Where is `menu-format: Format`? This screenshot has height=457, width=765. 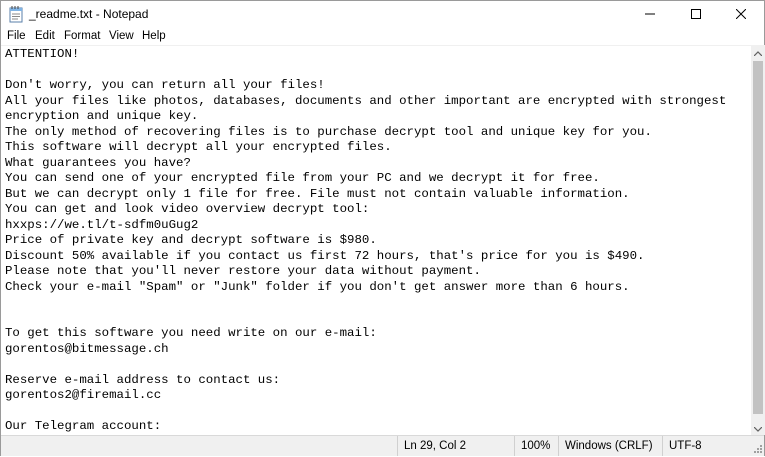 menu-format: Format is located at coordinates (82, 36).